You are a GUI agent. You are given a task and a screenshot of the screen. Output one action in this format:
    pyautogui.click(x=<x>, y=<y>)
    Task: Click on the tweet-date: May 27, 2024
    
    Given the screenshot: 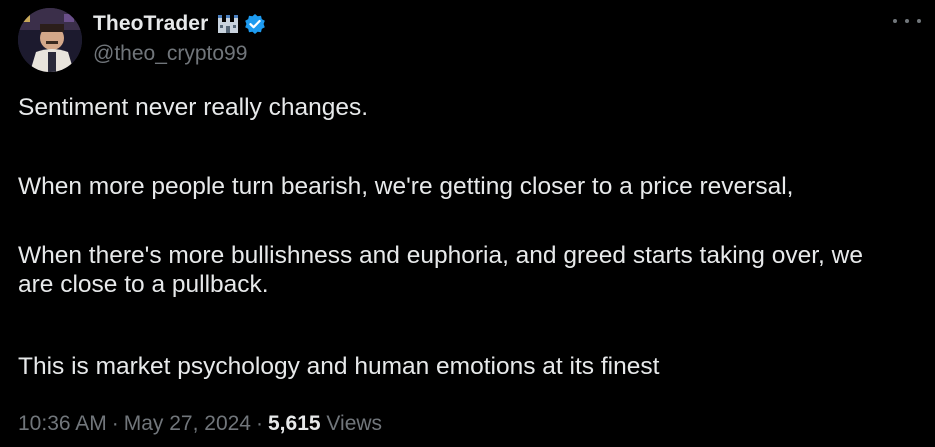 What is the action you would take?
    pyautogui.click(x=187, y=423)
    